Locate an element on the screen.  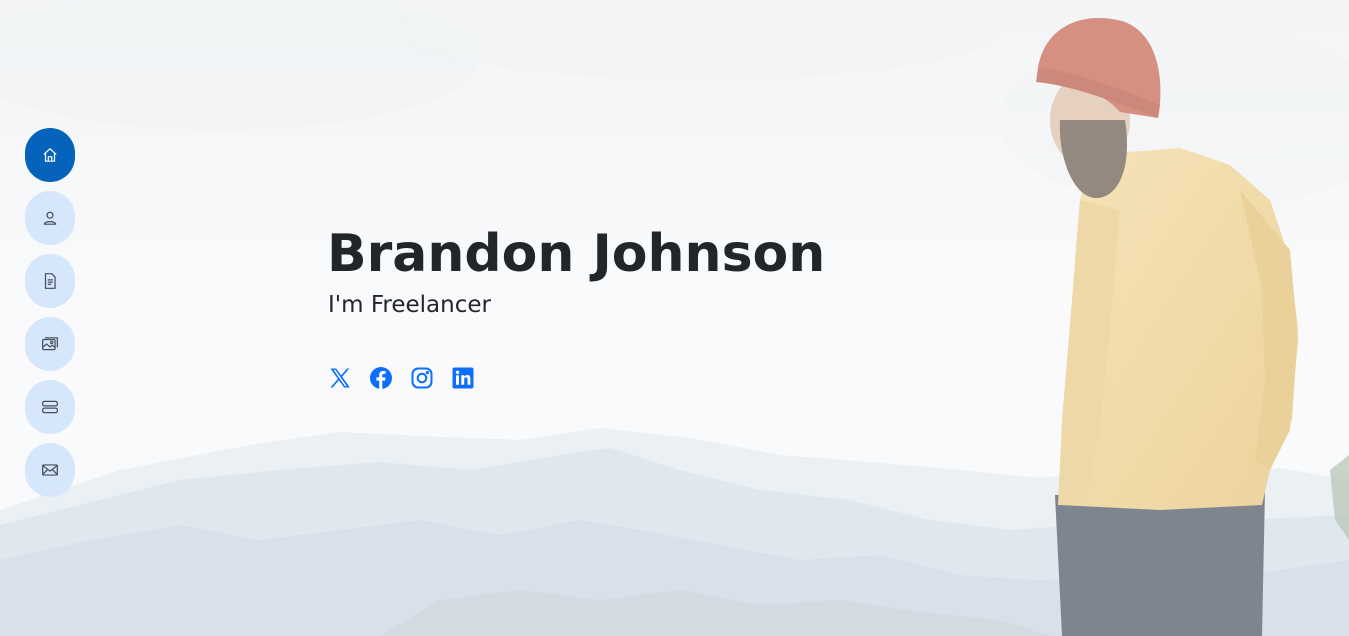
hero-content: Brandon Johnson I'm Freelancer is located at coordinates (576, 306).